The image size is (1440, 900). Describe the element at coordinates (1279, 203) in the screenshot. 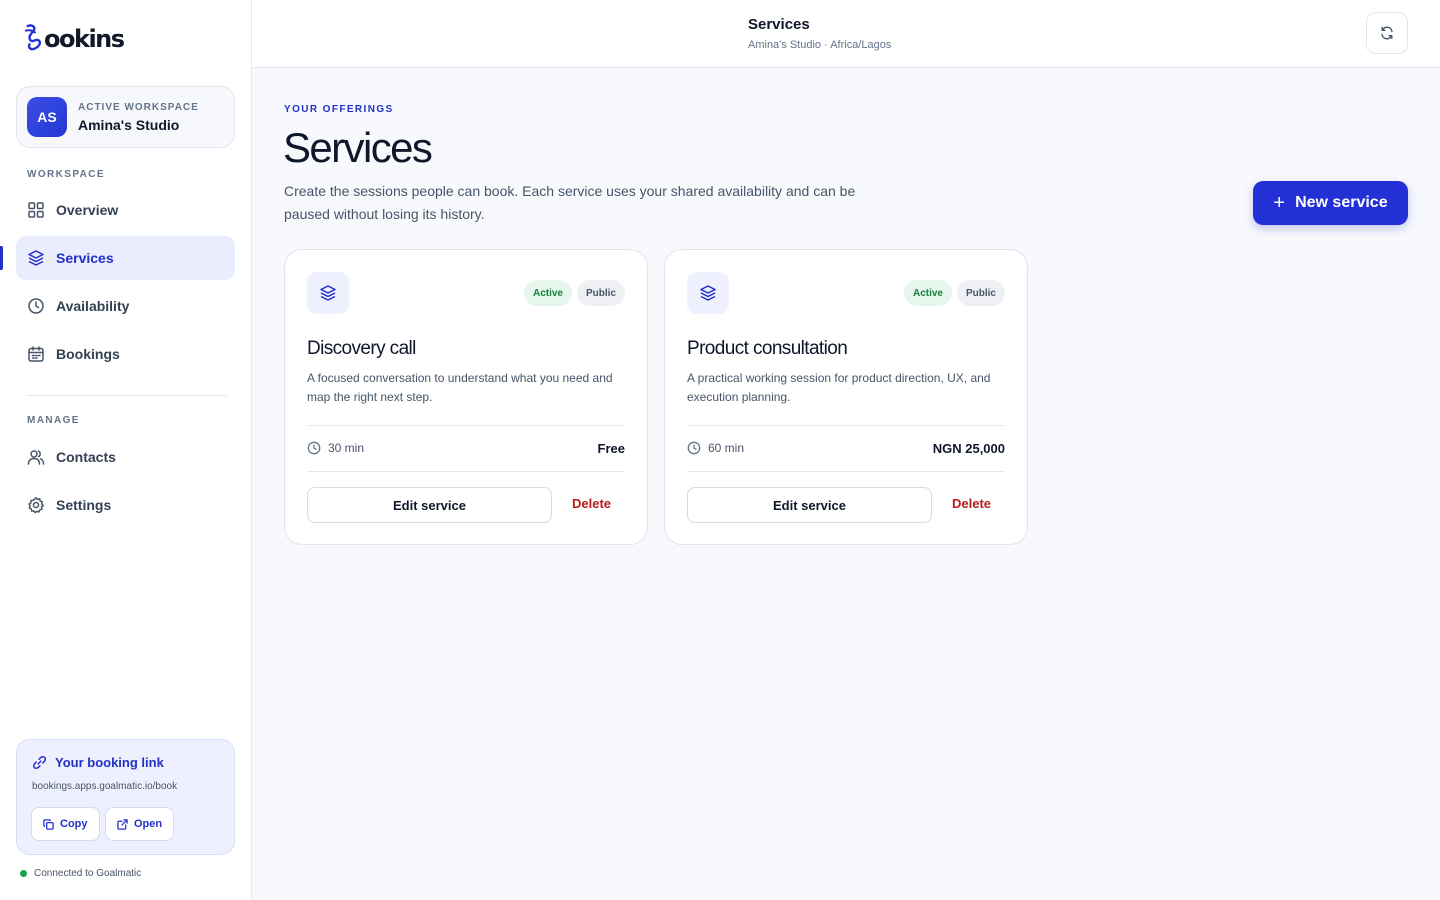

I see `plus-icon: +` at that location.